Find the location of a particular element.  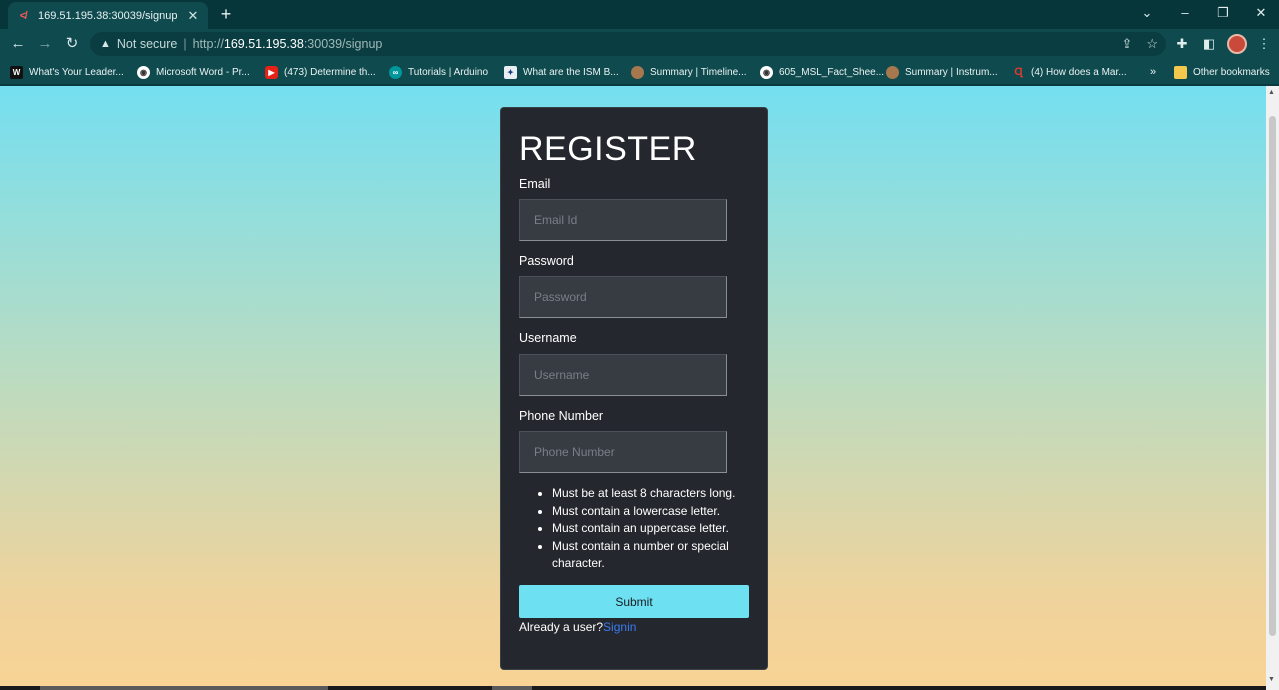

password-label: Password is located at coordinates (546, 261).